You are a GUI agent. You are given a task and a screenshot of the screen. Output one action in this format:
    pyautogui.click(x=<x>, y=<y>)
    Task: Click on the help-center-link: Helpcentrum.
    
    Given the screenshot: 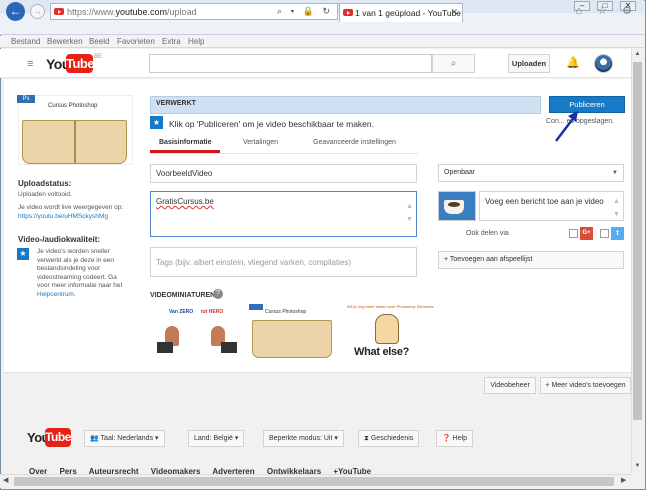 What is the action you would take?
    pyautogui.click(x=56, y=294)
    